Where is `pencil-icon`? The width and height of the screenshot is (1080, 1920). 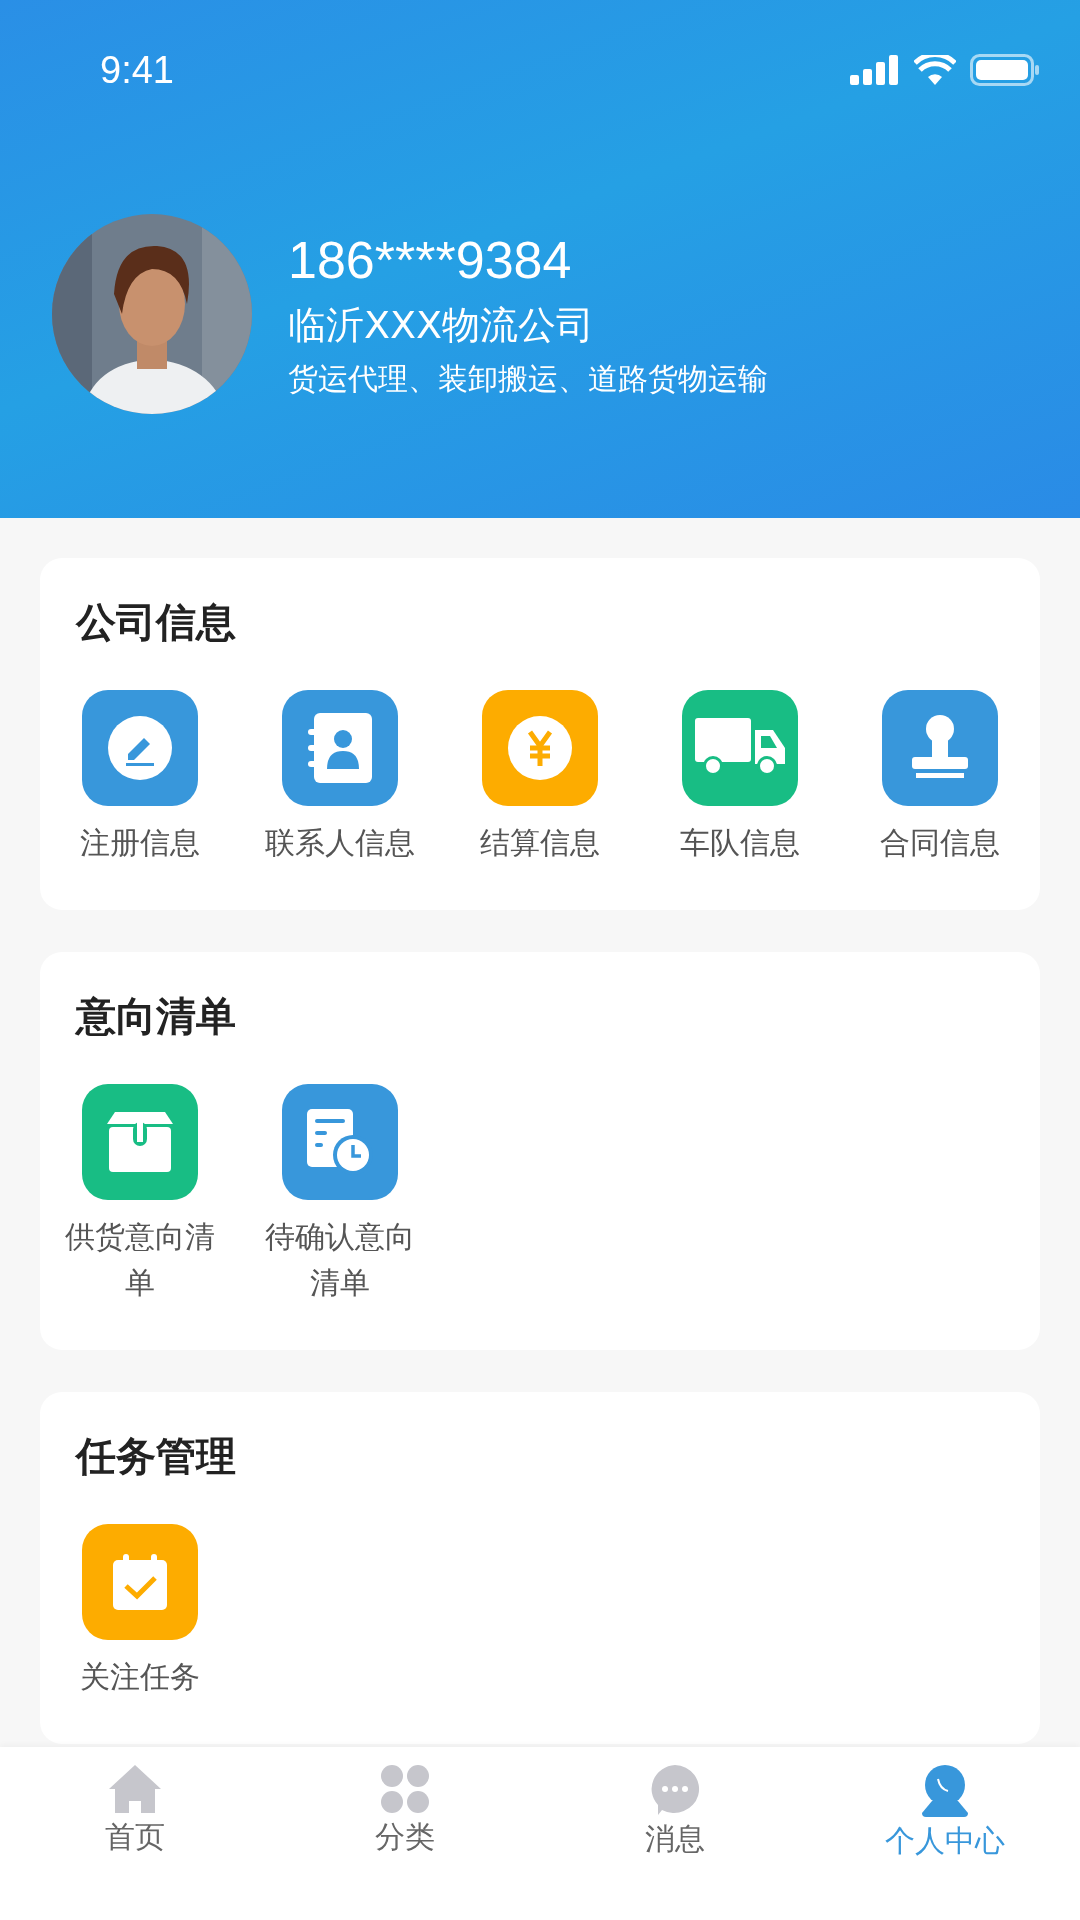
pencil-icon is located at coordinates (140, 748).